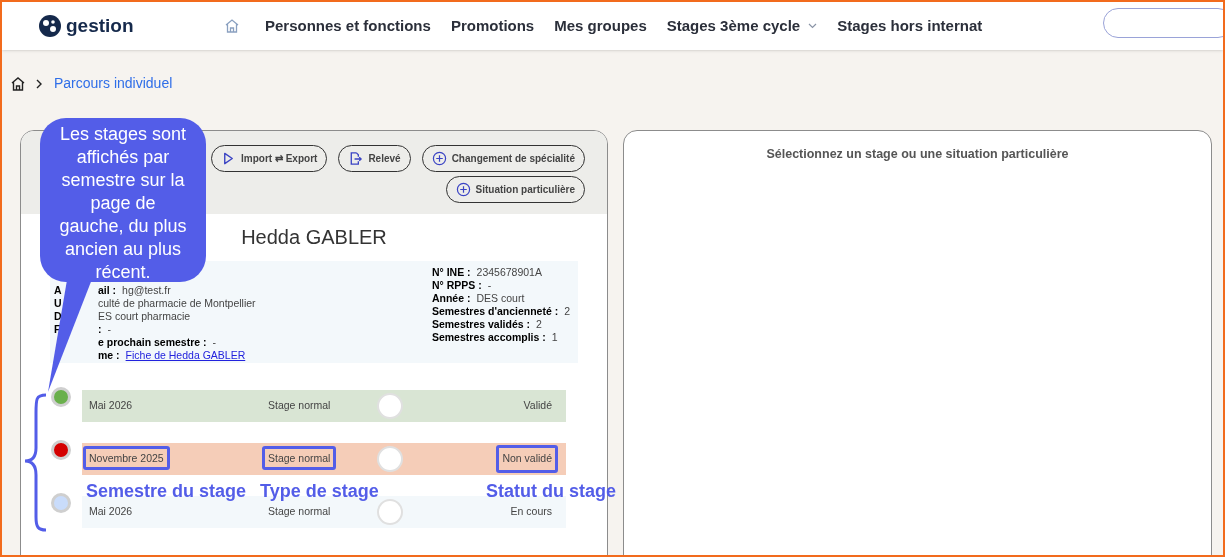 Image resolution: width=1225 pixels, height=557 pixels. What do you see at coordinates (515, 189) in the screenshot?
I see `toolbar-button: Situation particulière` at bounding box center [515, 189].